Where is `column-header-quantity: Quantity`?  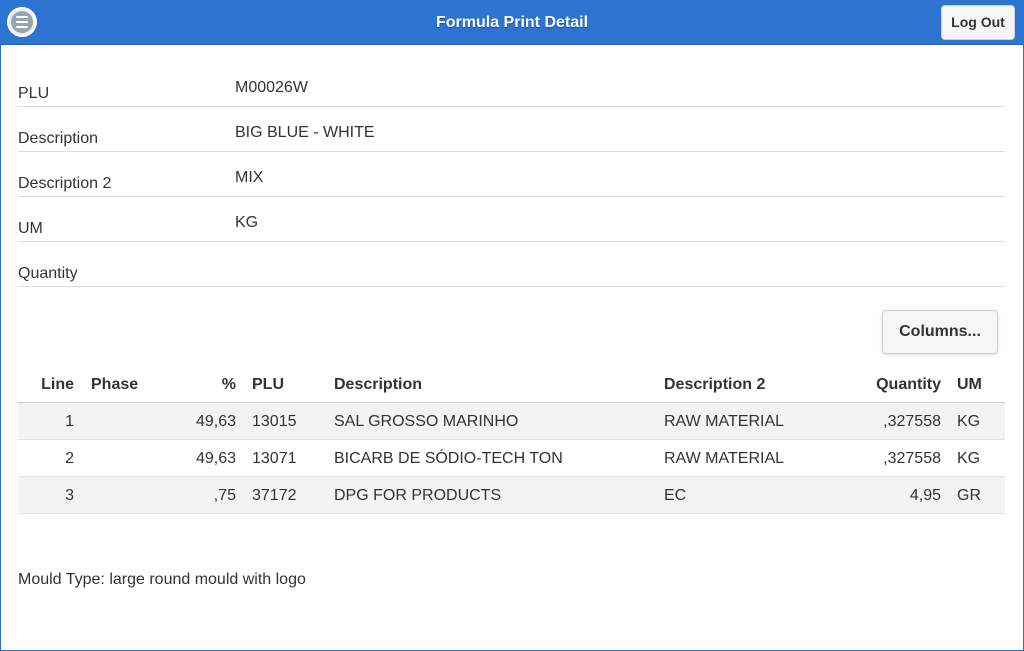
column-header-quantity: Quantity is located at coordinates (889, 384).